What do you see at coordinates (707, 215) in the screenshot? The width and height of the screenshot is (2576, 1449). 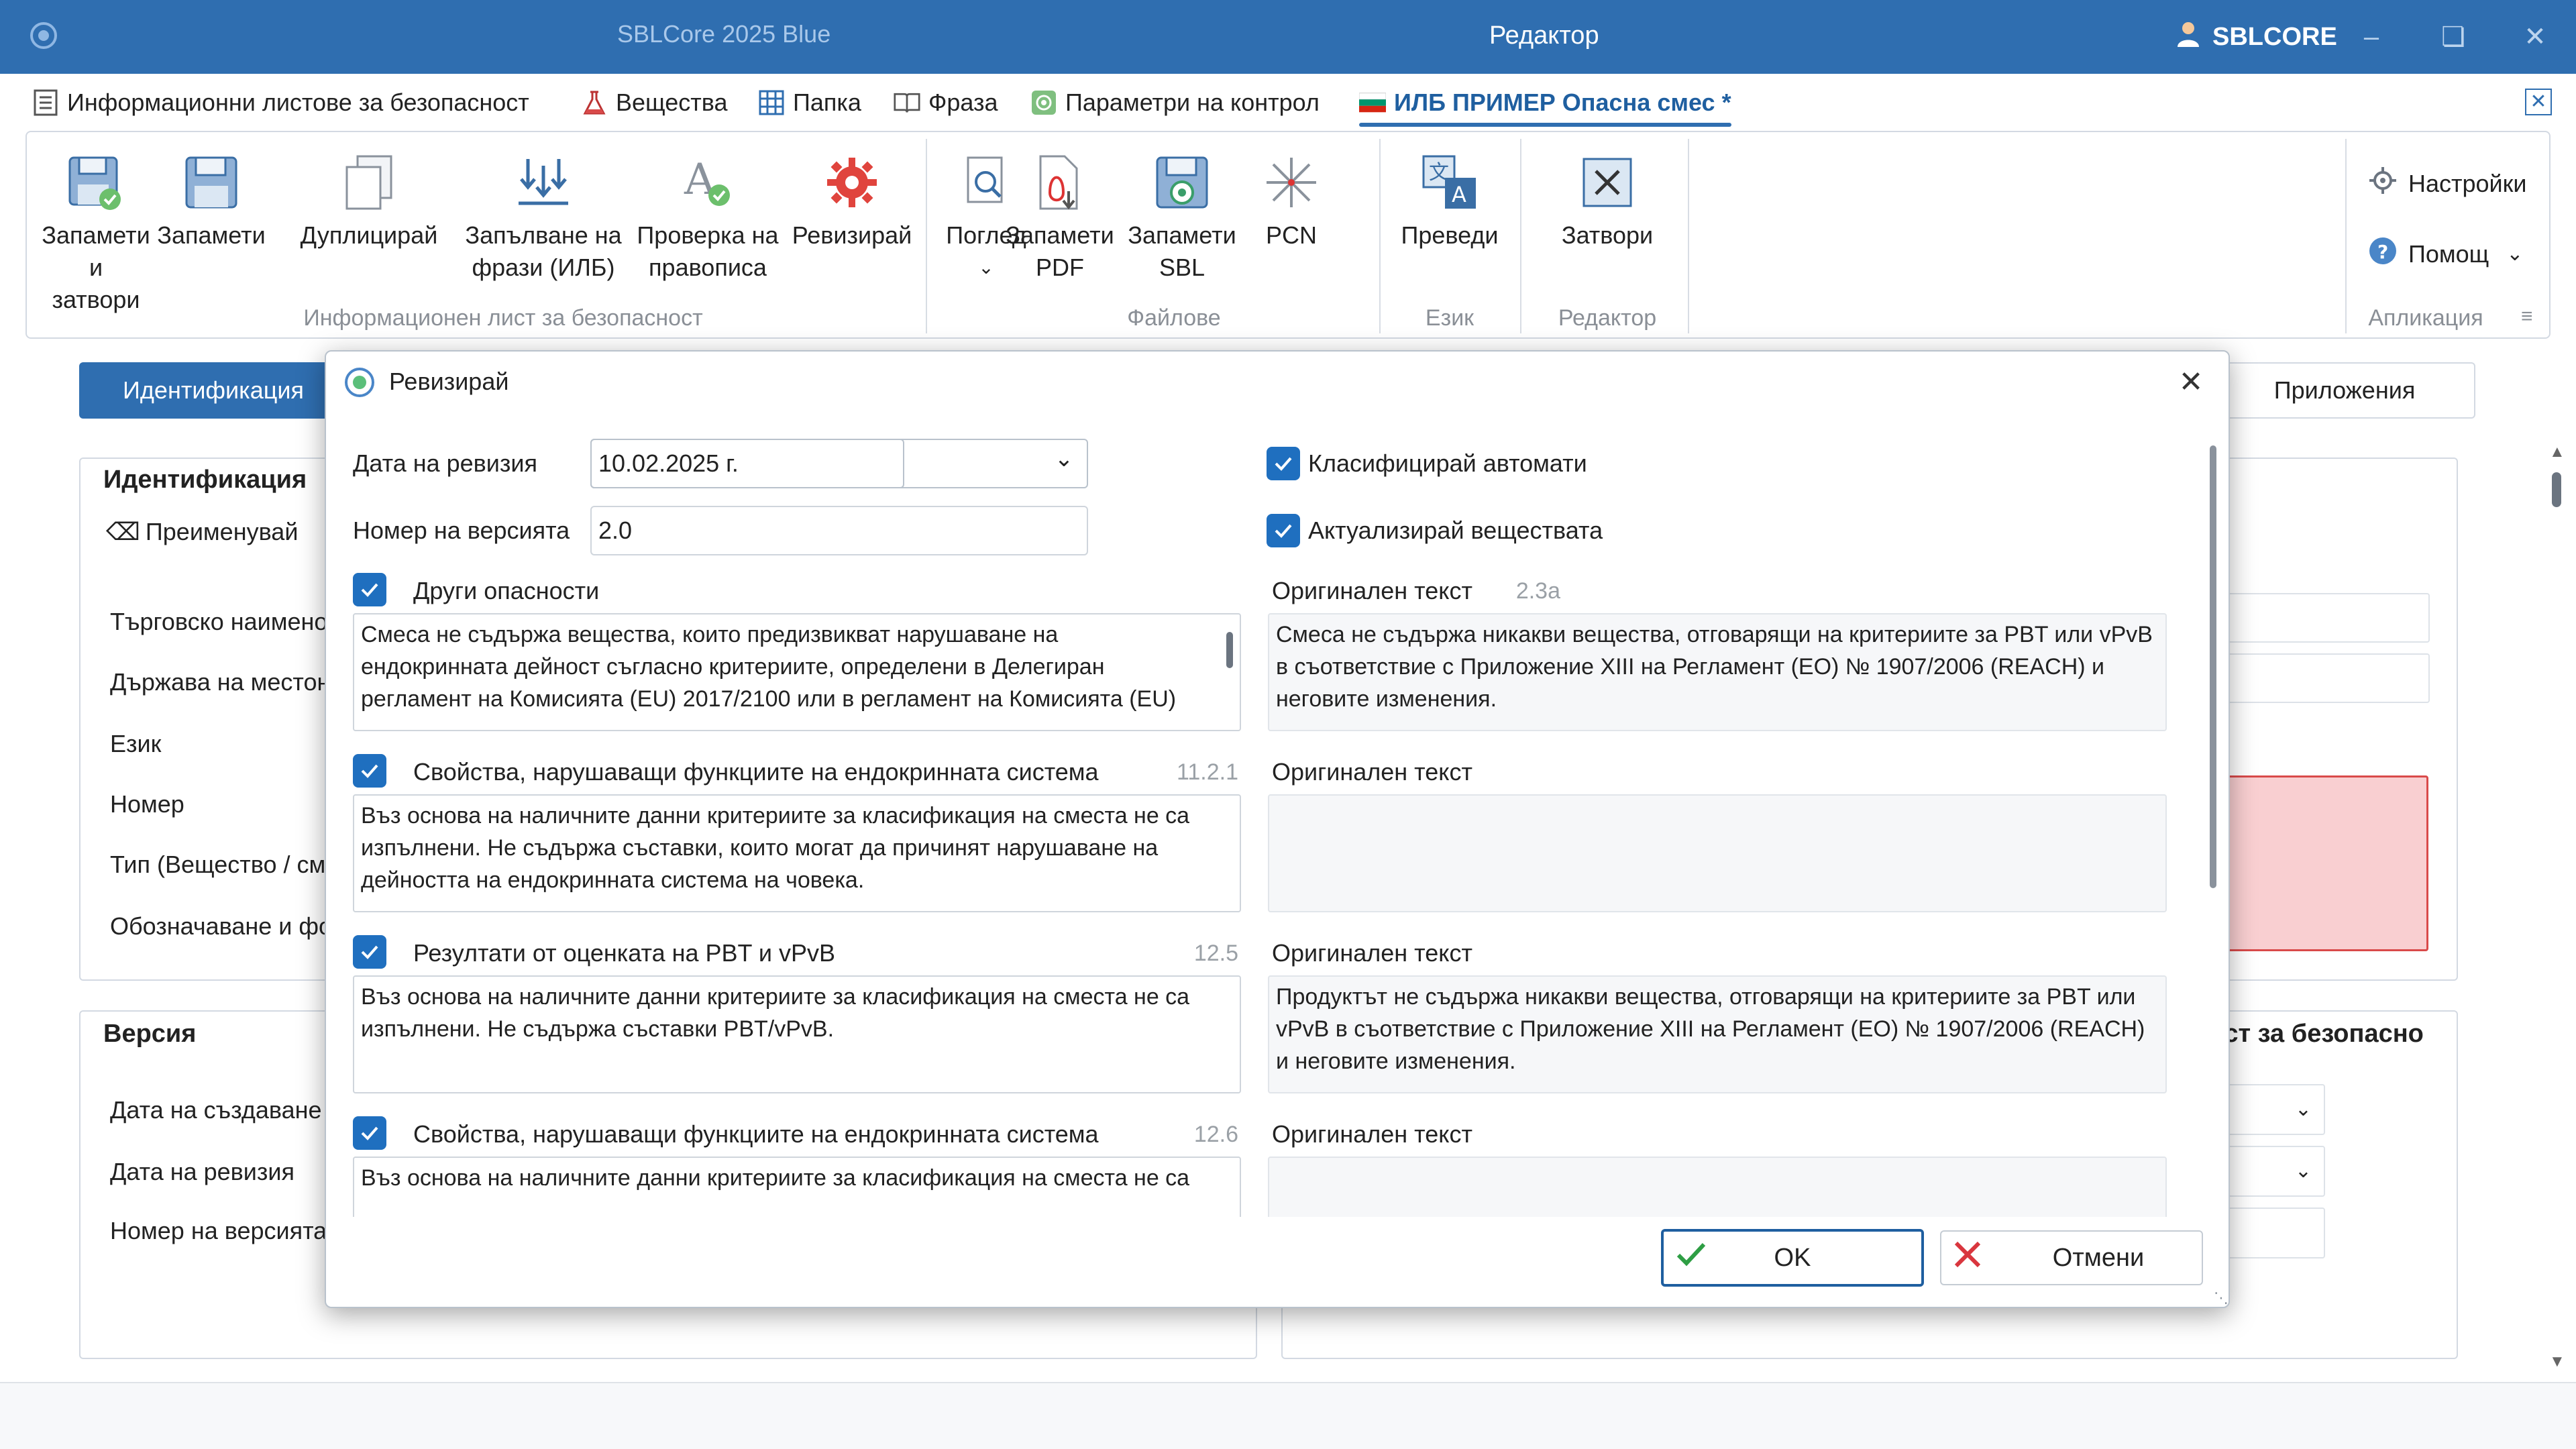 I see `spellcheck-button: A Проверка на правописа` at bounding box center [707, 215].